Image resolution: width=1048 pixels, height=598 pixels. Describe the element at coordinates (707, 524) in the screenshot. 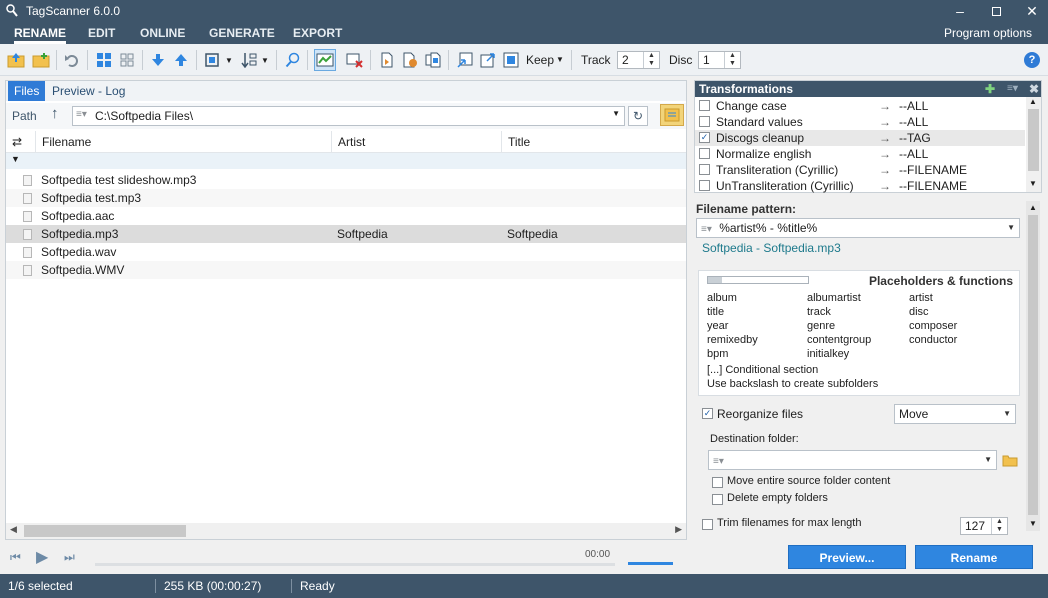

I see `trim-checkbox` at that location.